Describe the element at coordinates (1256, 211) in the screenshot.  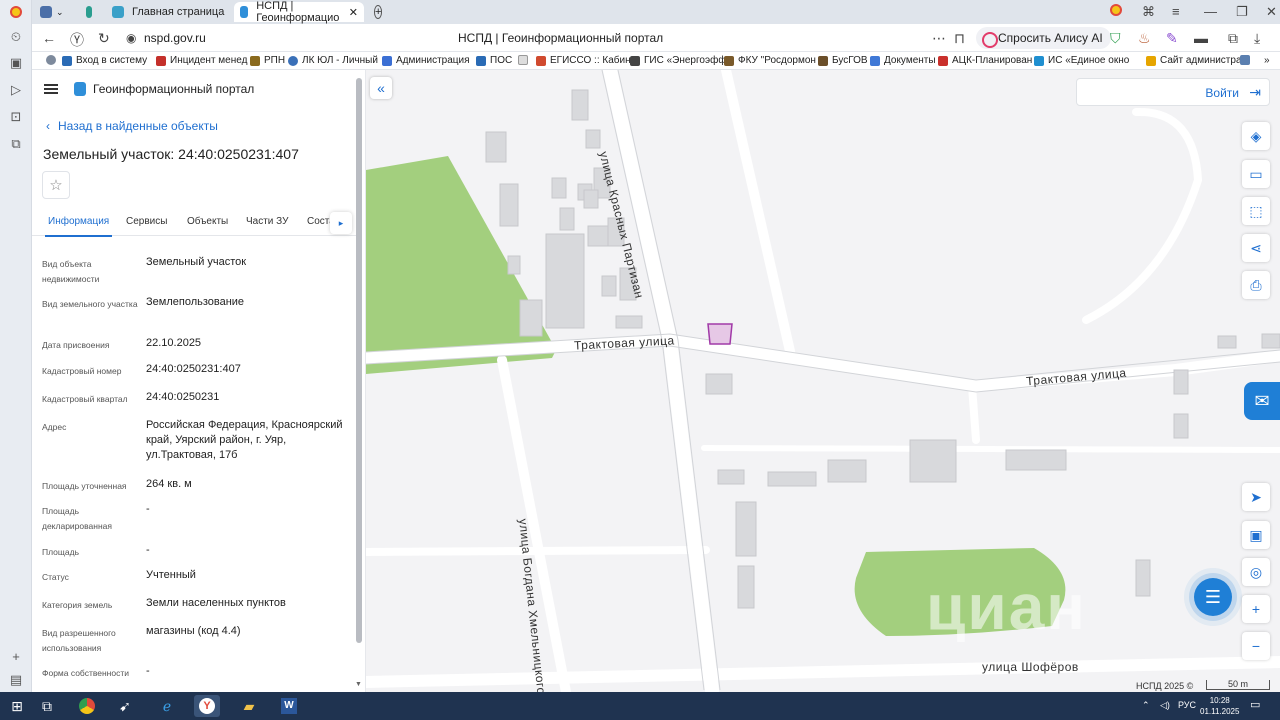
I see `select-area-icon: ⬚` at that location.